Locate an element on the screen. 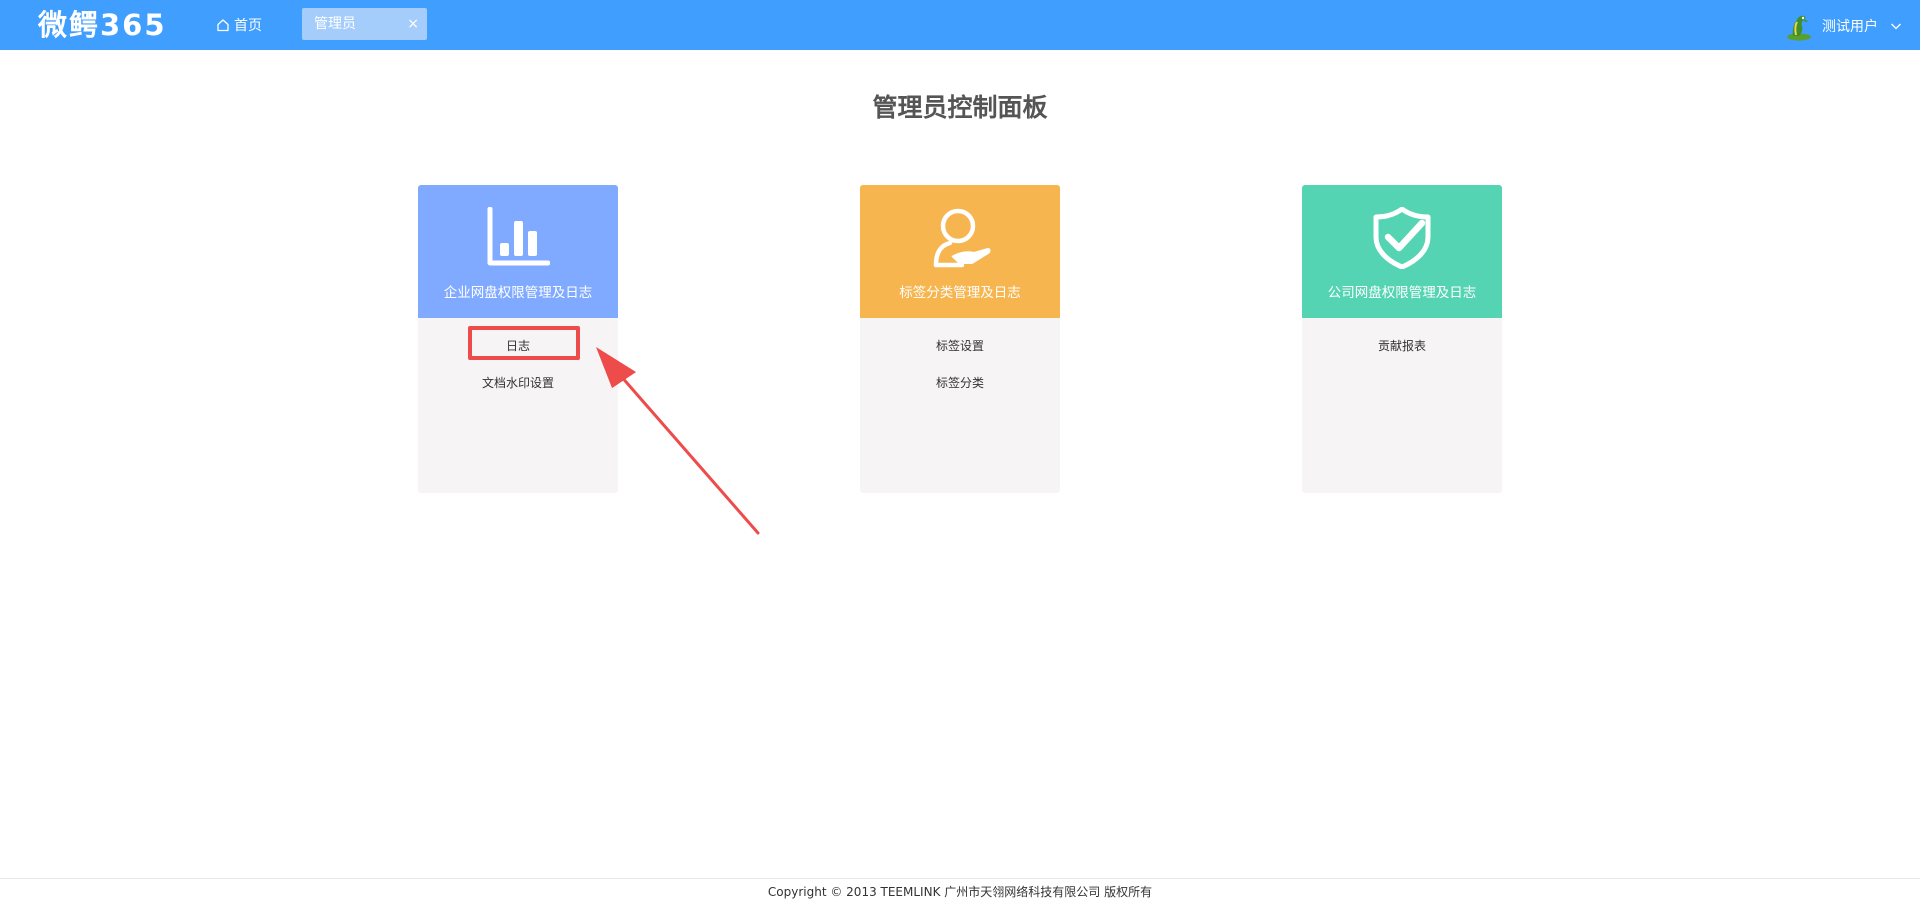  bar-chart-icon is located at coordinates (518, 236).